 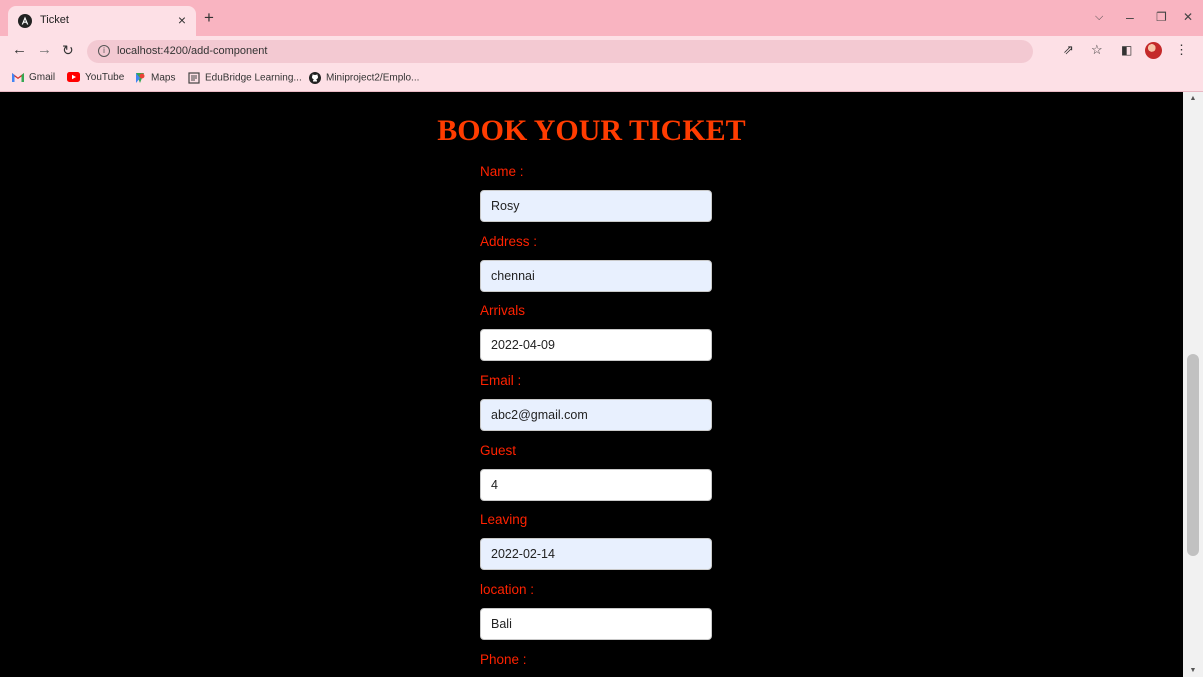 What do you see at coordinates (1193, 670) in the screenshot?
I see `scroll-down-icon: ▼` at bounding box center [1193, 670].